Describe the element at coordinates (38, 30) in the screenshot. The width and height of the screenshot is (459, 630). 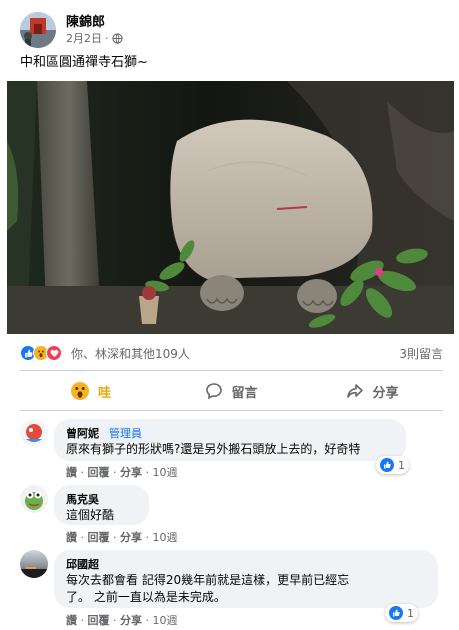
I see `author-avatar` at that location.